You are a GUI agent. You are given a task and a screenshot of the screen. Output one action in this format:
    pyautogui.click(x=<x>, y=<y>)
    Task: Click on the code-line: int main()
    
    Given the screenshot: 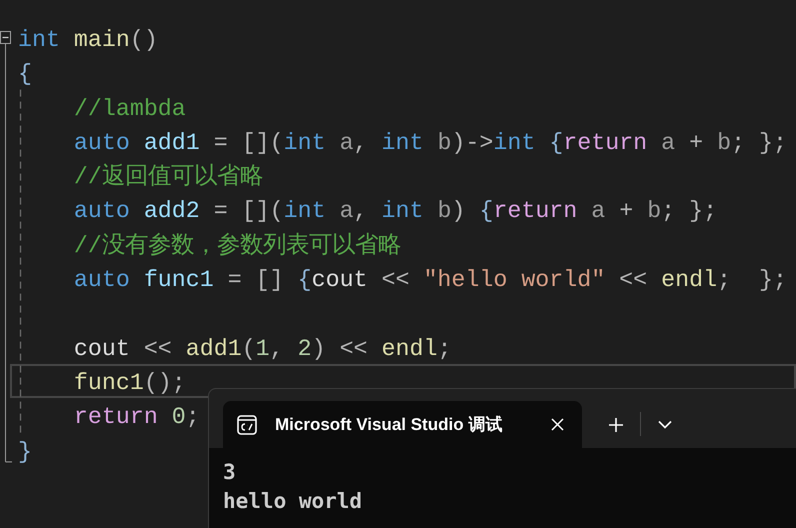 What is the action you would take?
    pyautogui.click(x=88, y=40)
    